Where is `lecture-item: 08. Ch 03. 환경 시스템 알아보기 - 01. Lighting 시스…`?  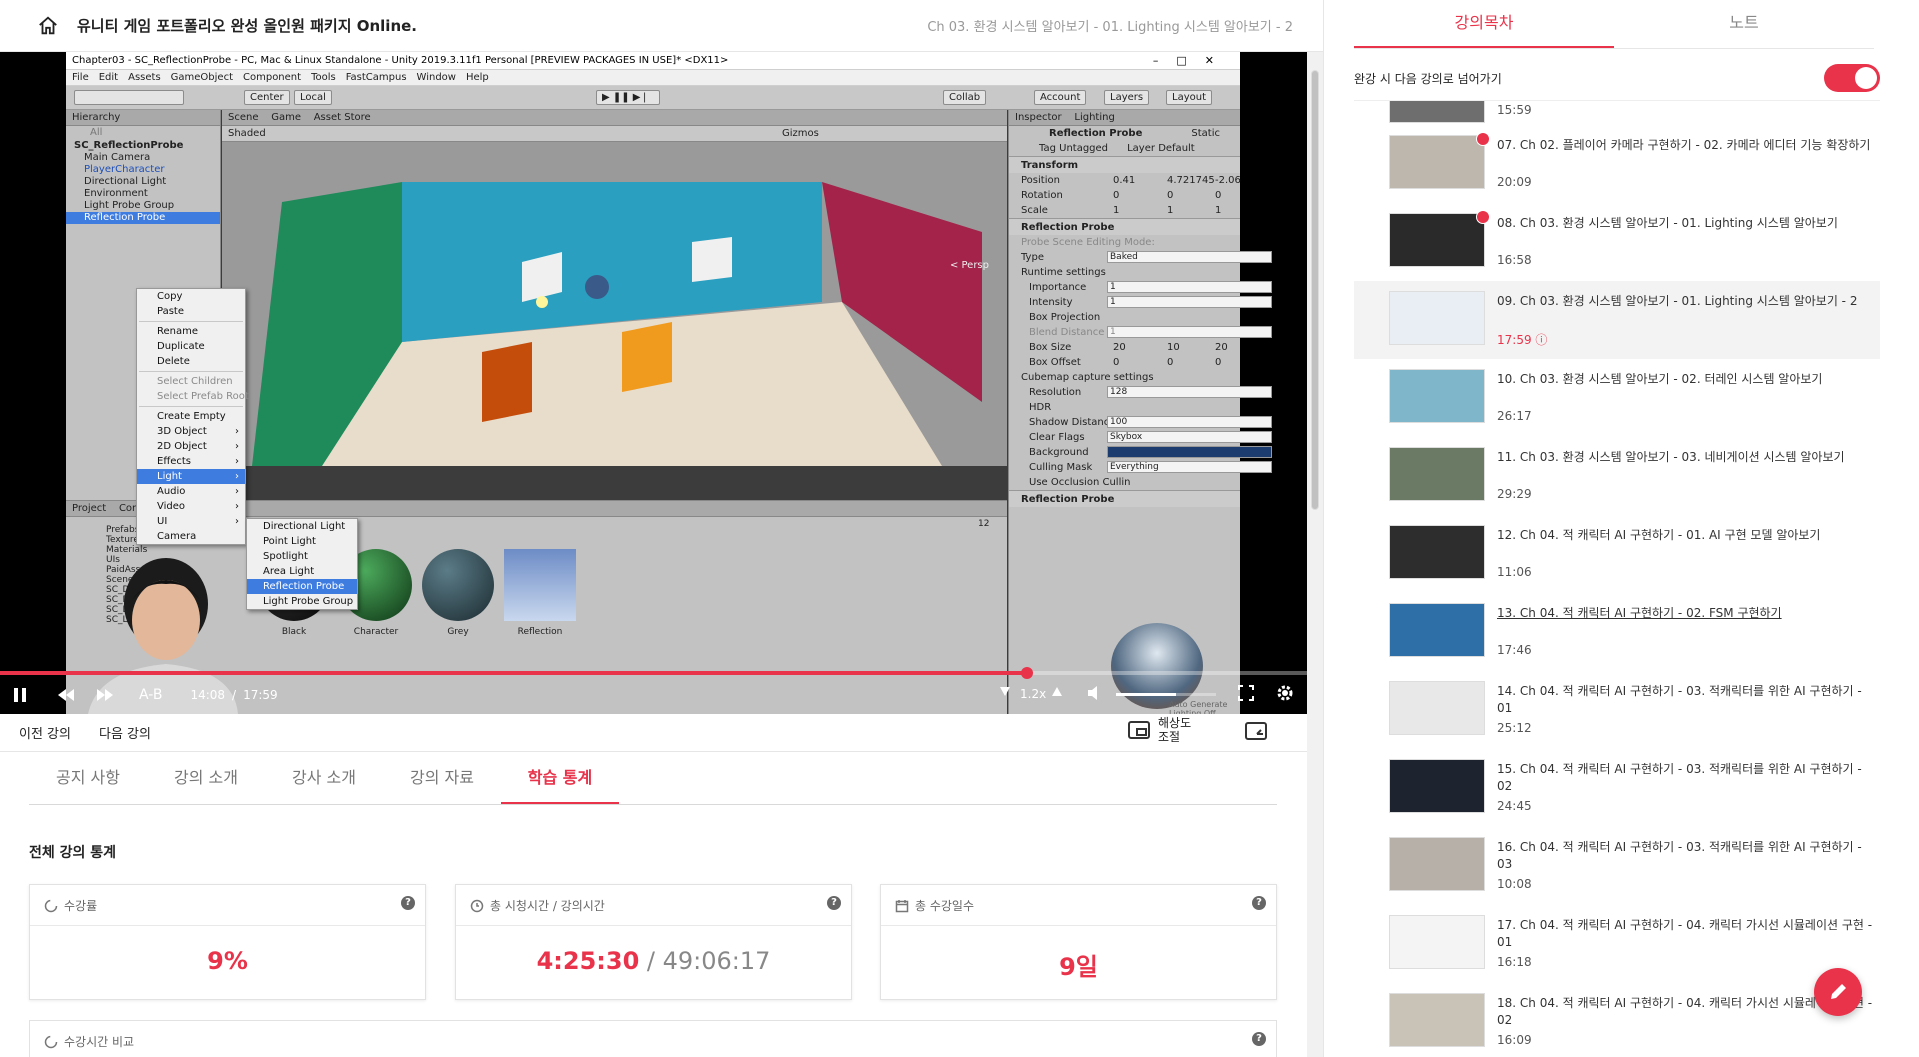
lecture-item: 08. Ch 03. 환경 시스템 알아보기 - 01. Lighting 시스… is located at coordinates (1617, 242).